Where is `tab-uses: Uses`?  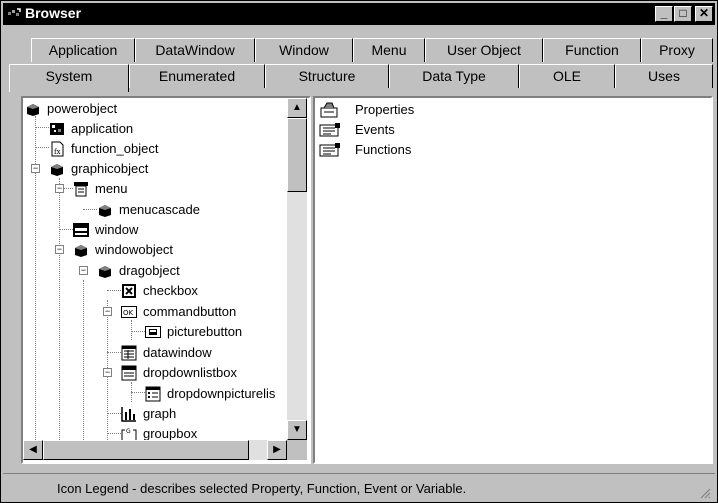 tab-uses: Uses is located at coordinates (664, 76).